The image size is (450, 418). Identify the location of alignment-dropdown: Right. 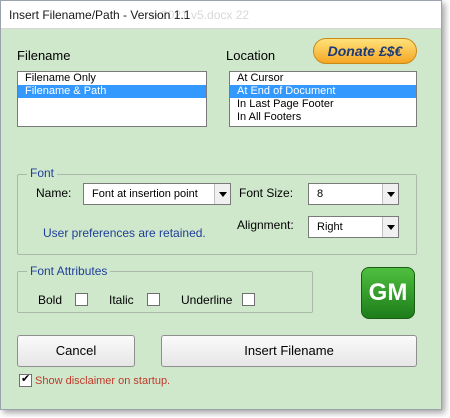
(353, 227).